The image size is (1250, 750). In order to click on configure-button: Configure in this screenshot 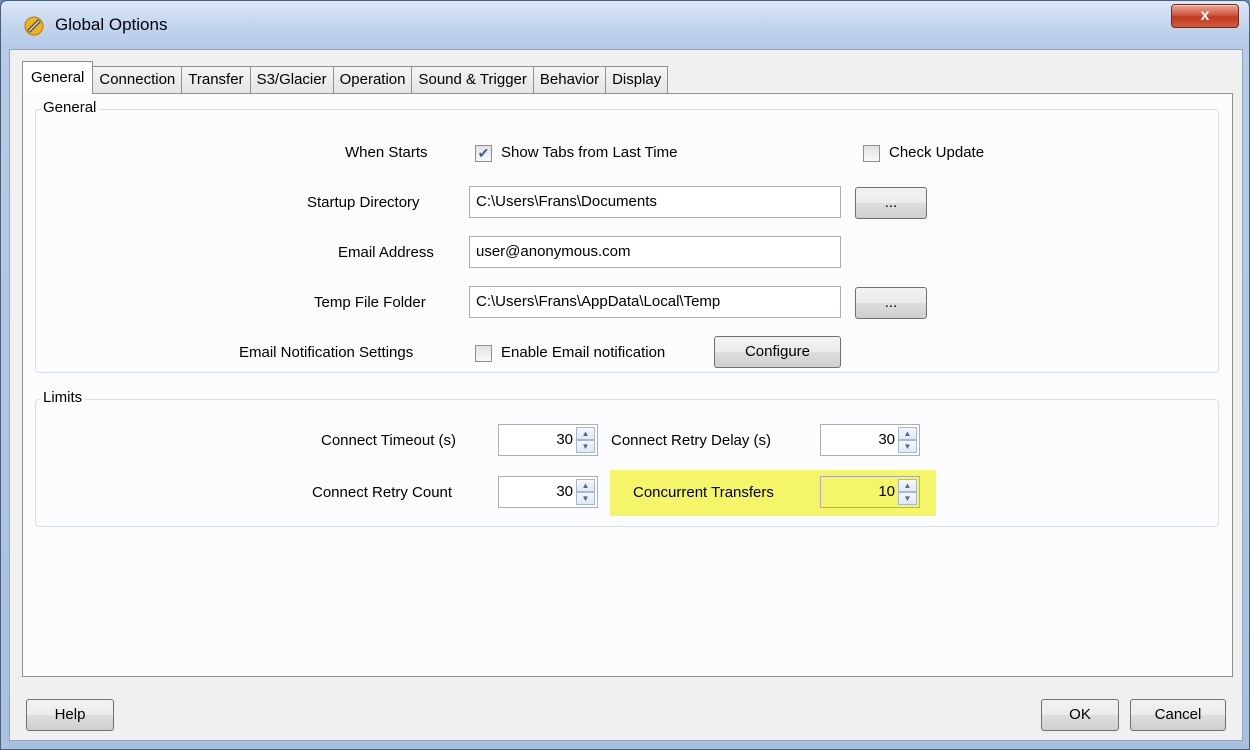, I will do `click(777, 352)`.